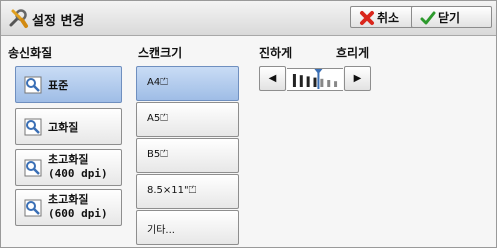 The height and width of the screenshot is (248, 497). I want to click on dialog-header: 설정 변경 취소 닫기, so click(248, 18).